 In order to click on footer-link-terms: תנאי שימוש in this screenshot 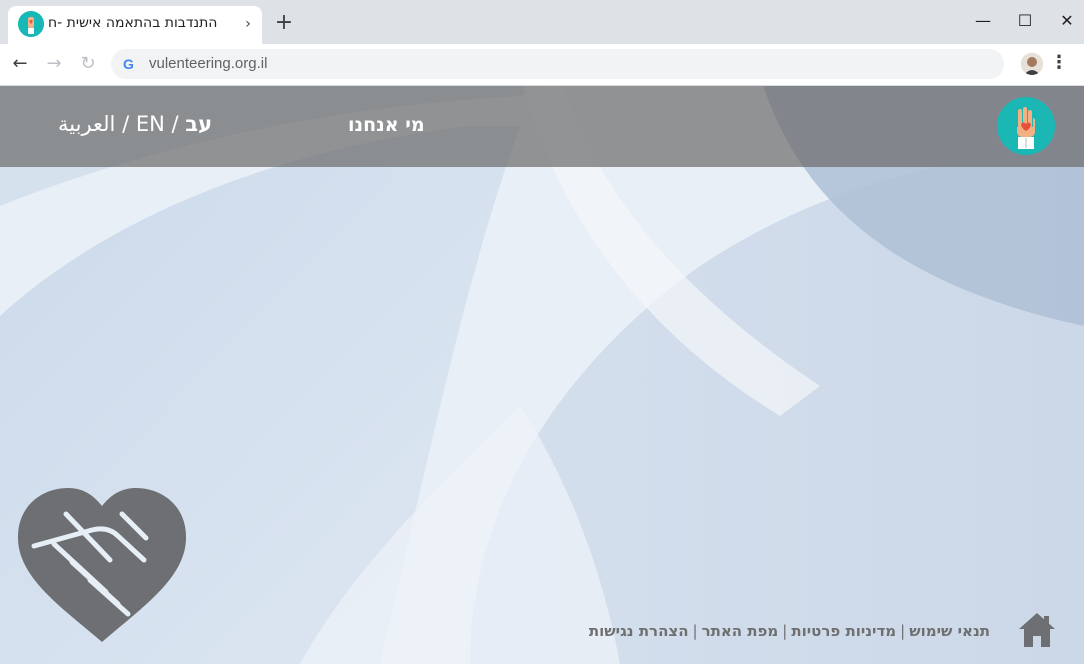, I will do `click(949, 631)`.